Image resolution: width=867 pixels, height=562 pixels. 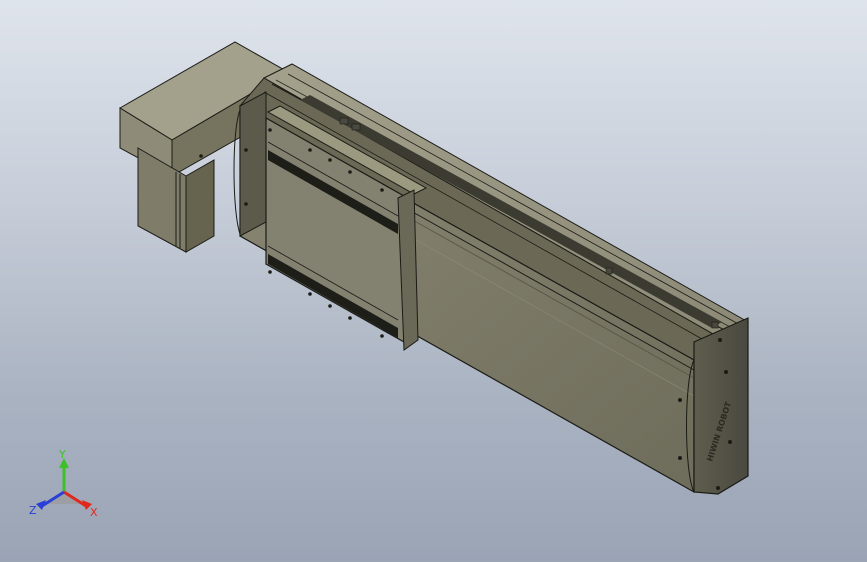 What do you see at coordinates (63, 483) in the screenshot?
I see `axis-triad: Y X Z` at bounding box center [63, 483].